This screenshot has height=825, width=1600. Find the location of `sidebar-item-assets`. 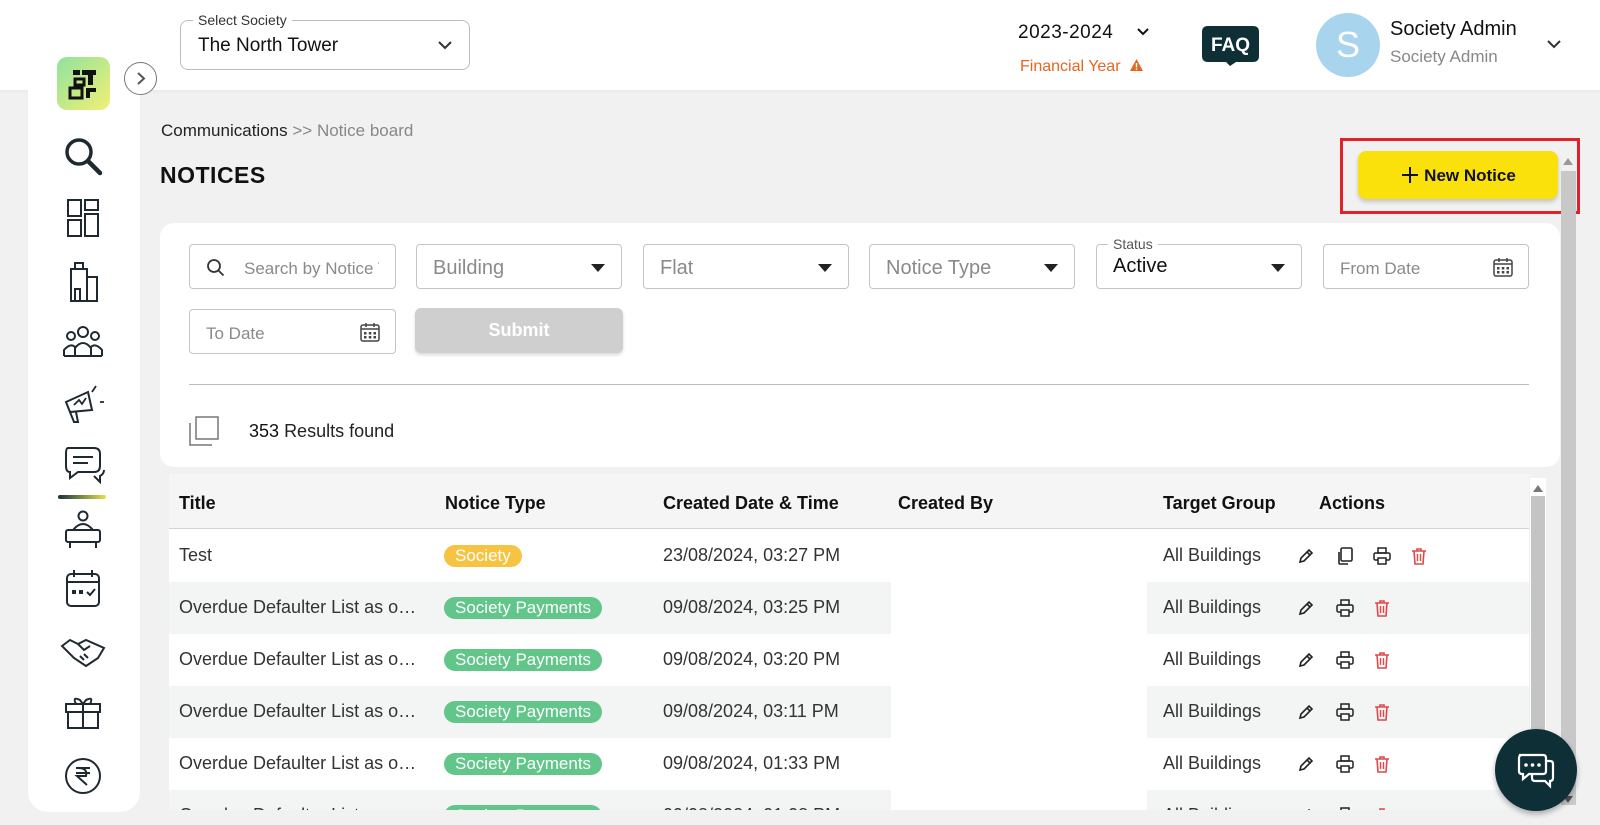

sidebar-item-assets is located at coordinates (83, 714).